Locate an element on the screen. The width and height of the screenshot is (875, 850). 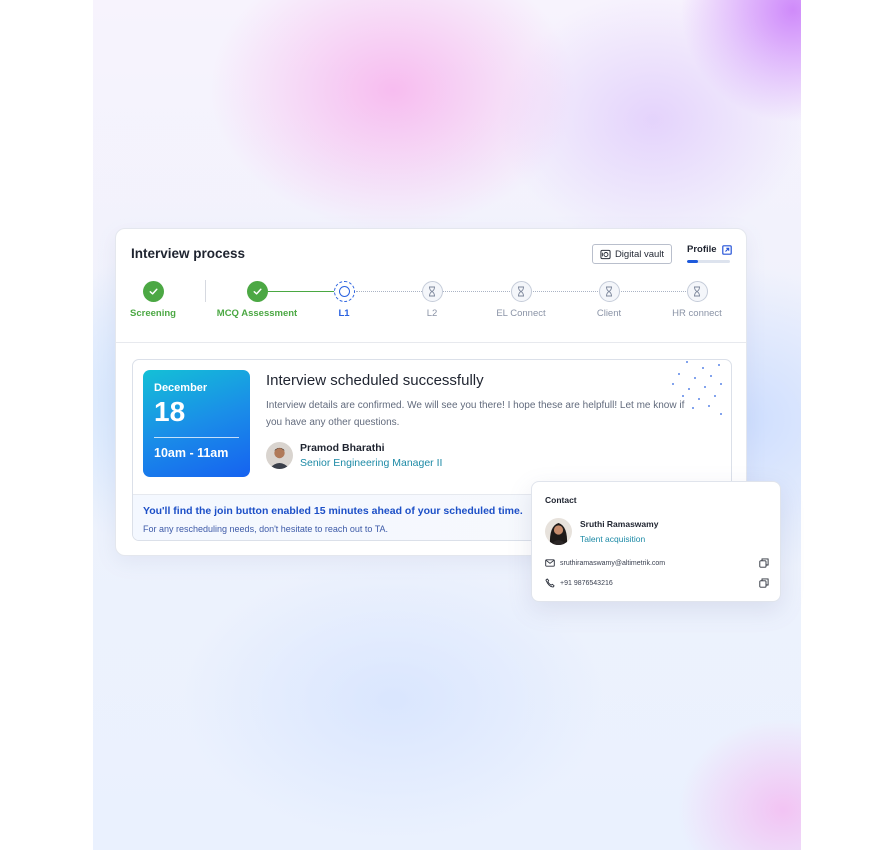
step-l2: L2 is located at coordinates (432, 300).